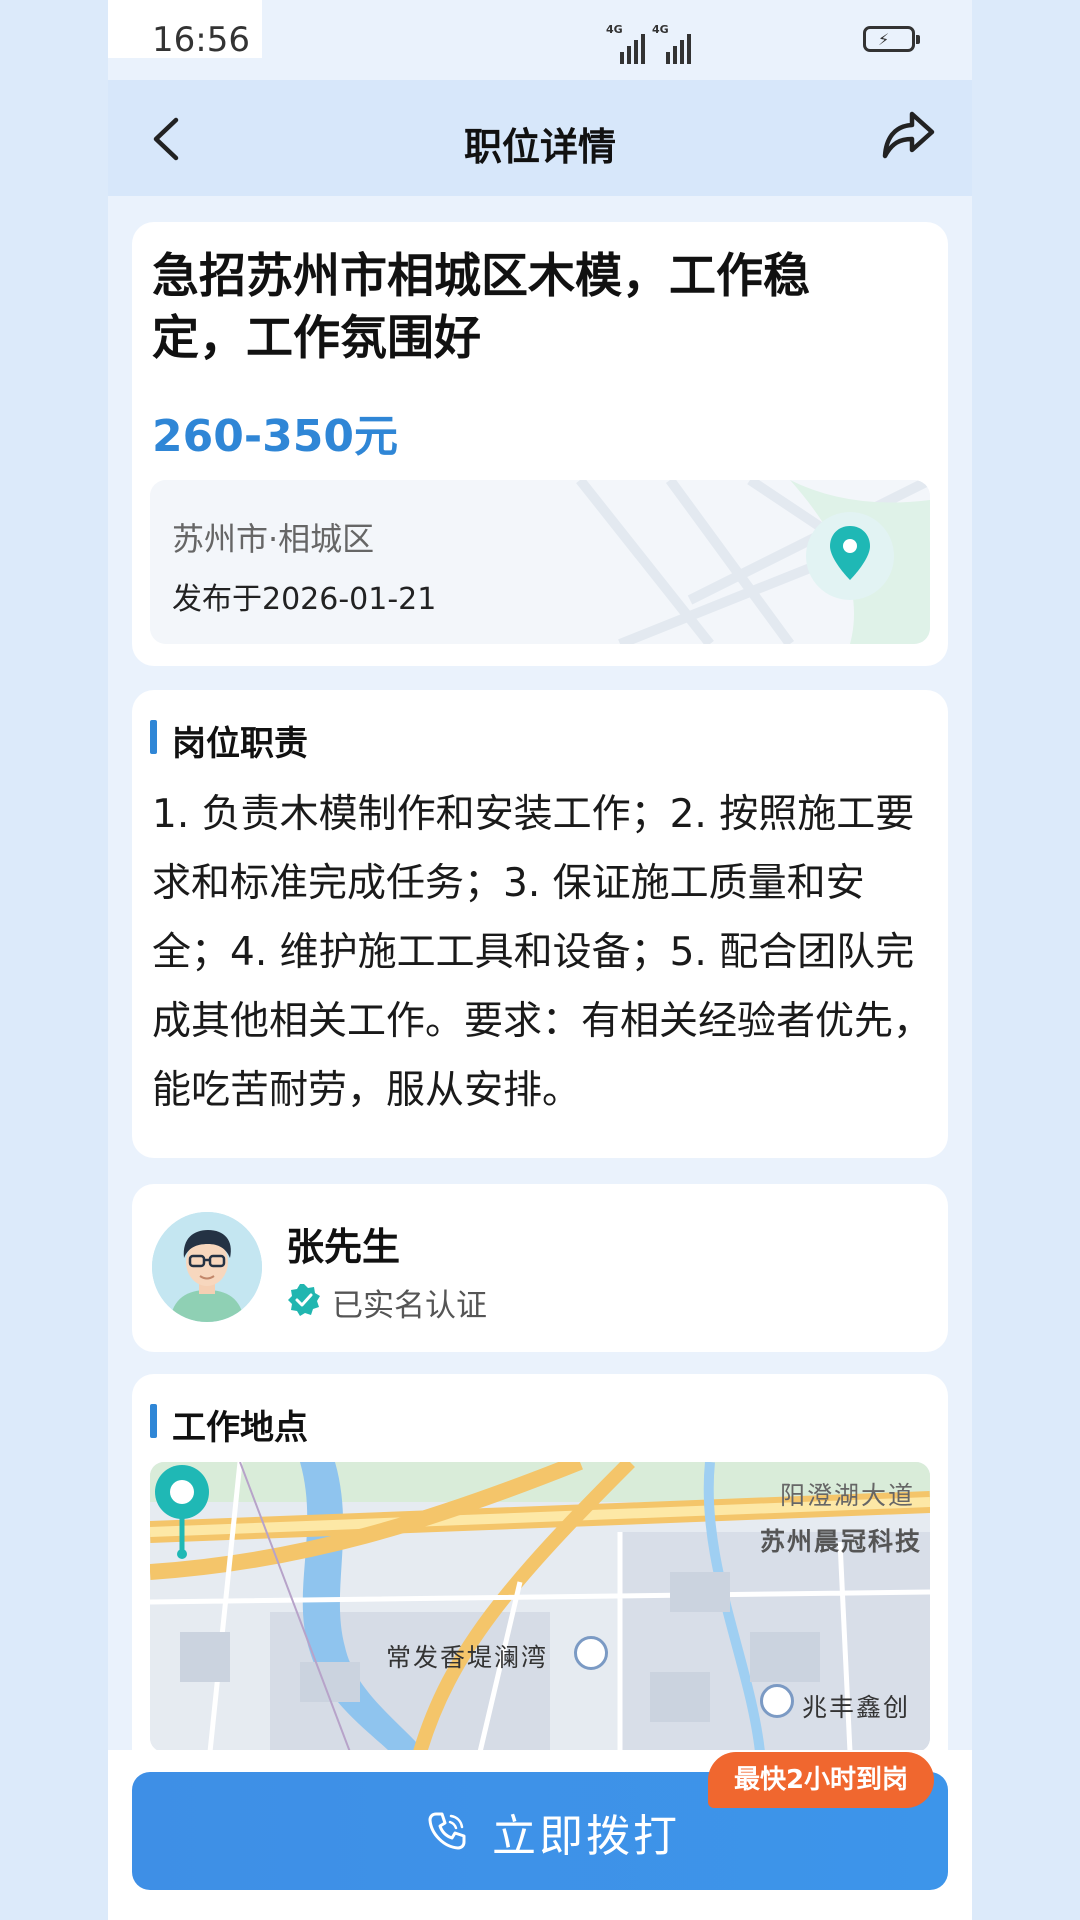 The height and width of the screenshot is (1920, 1080). I want to click on work-location-heading: 工作地点, so click(240, 1428).